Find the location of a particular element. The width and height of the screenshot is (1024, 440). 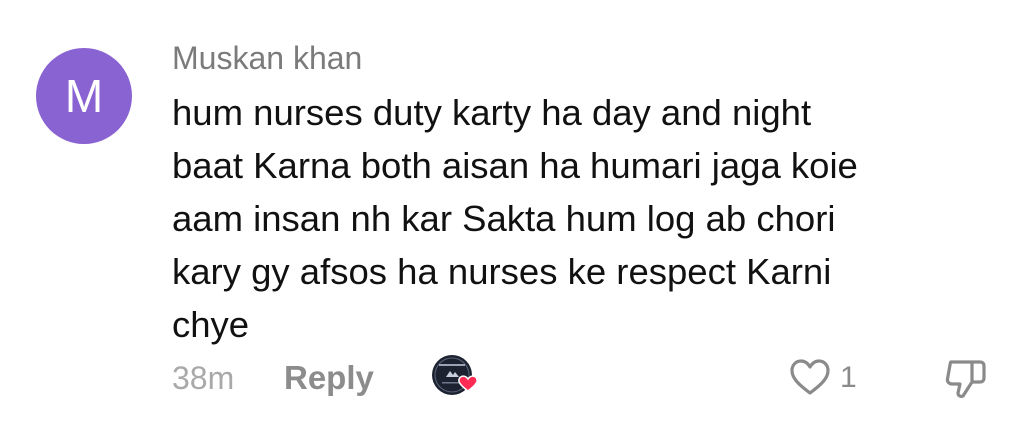

comment-username: Muskan khan is located at coordinates (267, 58).